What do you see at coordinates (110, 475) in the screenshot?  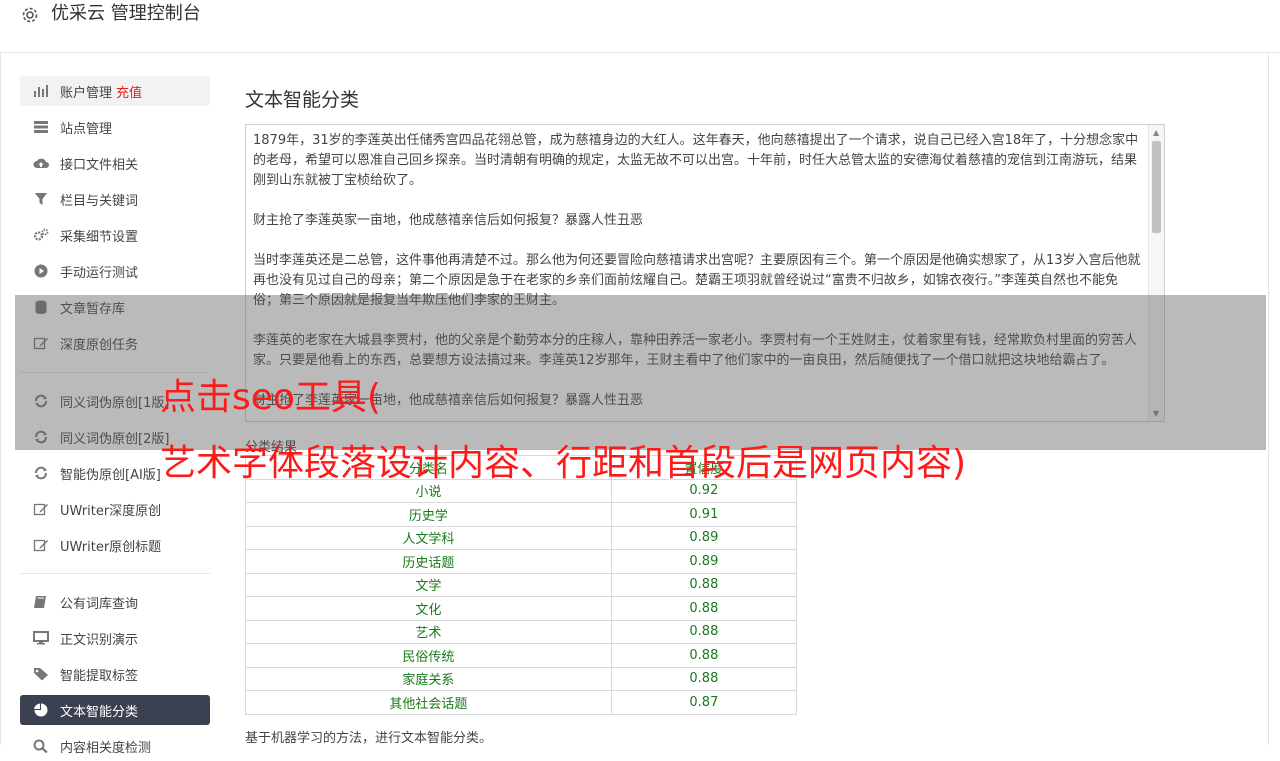 I see `sidebar-item-label: 智能伪原创[AI版]` at bounding box center [110, 475].